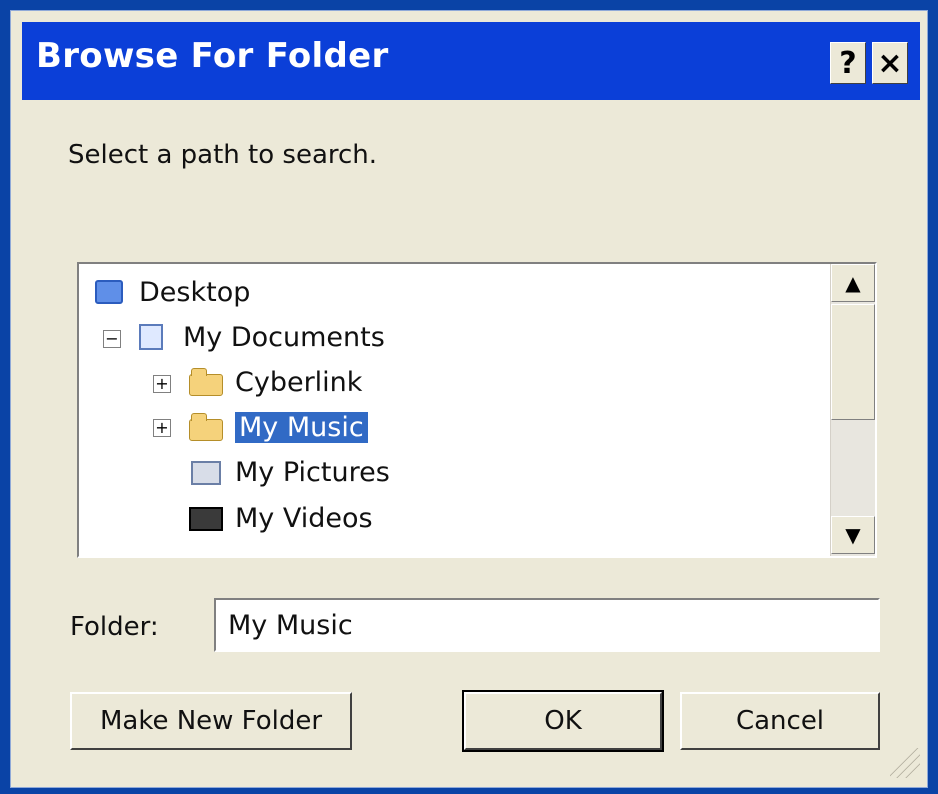 Image resolution: width=938 pixels, height=794 pixels. Describe the element at coordinates (206, 382) in the screenshot. I see `folder-icon` at that location.